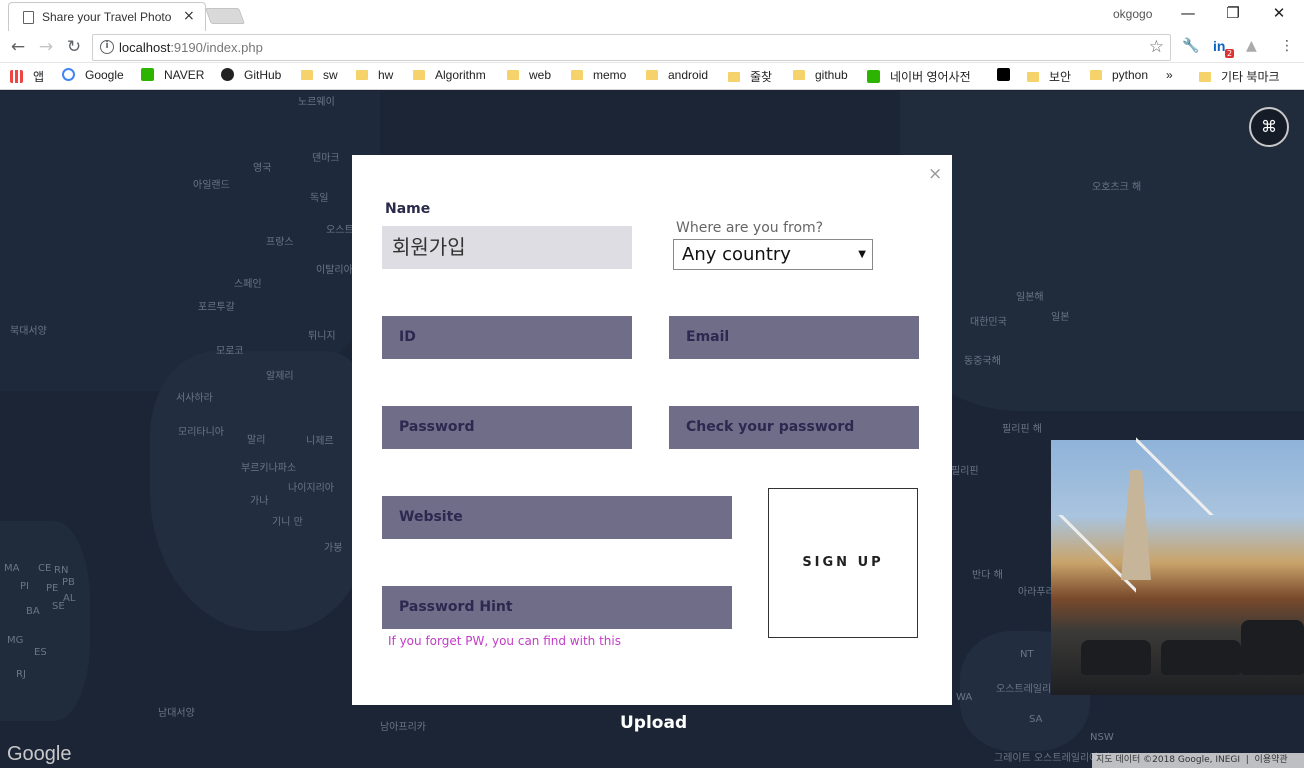 The width and height of the screenshot is (1304, 768). Describe the element at coordinates (256, 440) in the screenshot. I see `map-label: 말리` at that location.